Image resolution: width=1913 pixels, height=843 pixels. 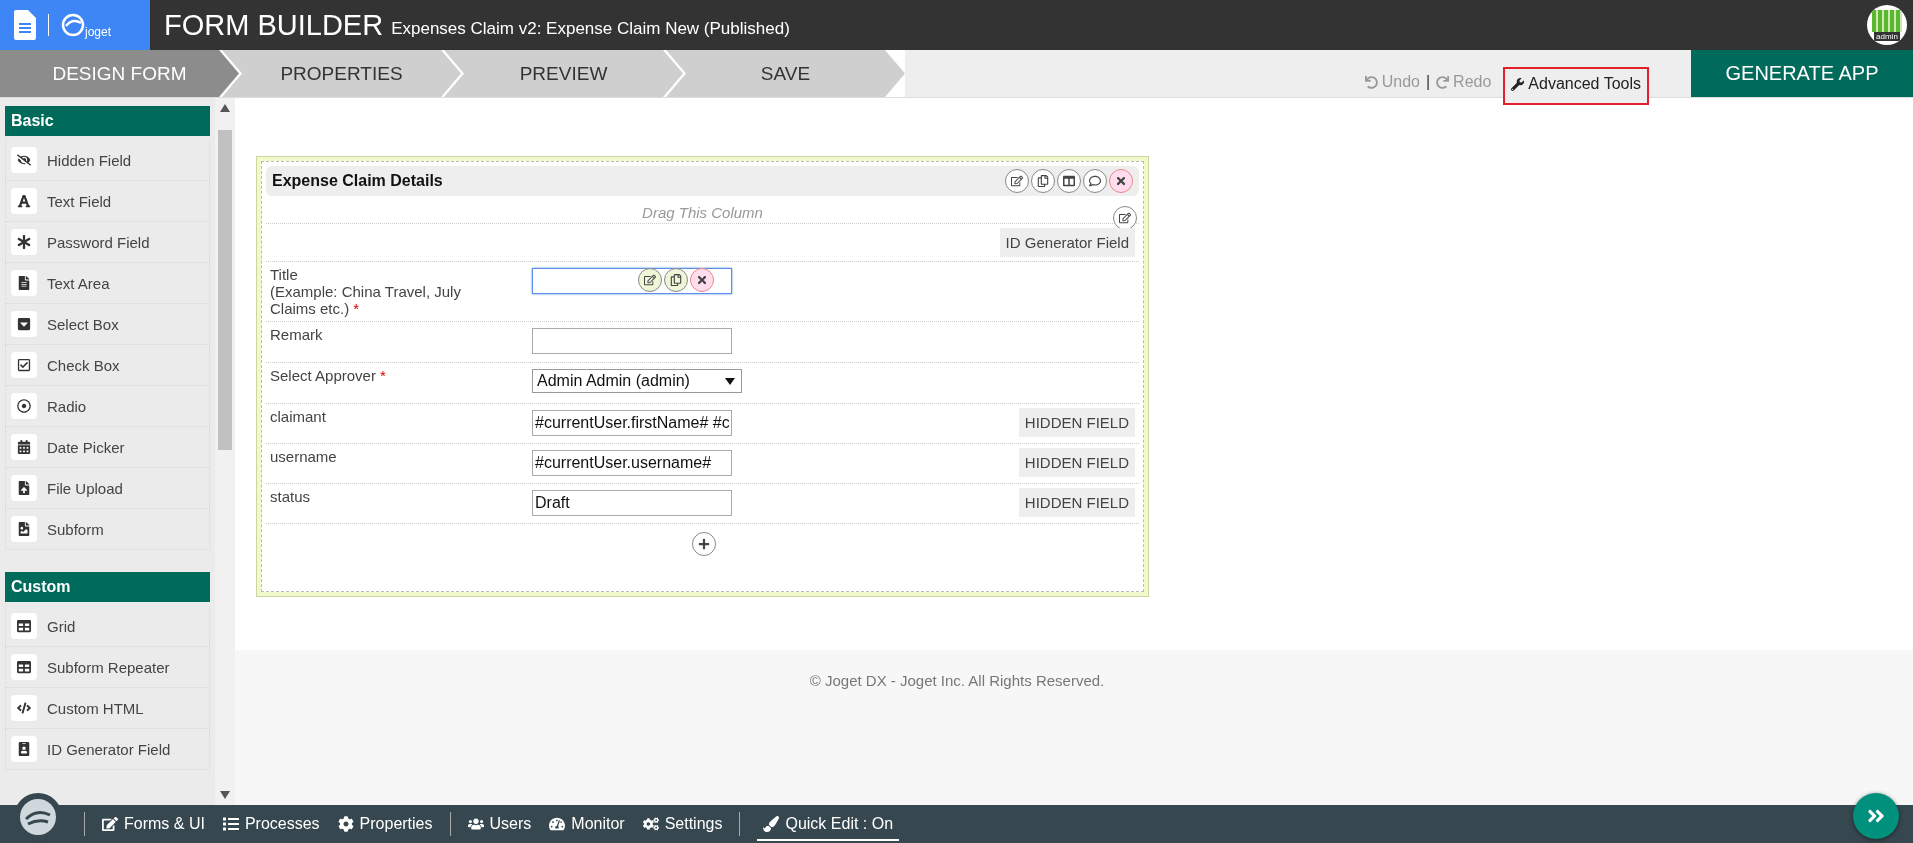 I want to click on palette-heading: Custom, so click(x=107, y=587).